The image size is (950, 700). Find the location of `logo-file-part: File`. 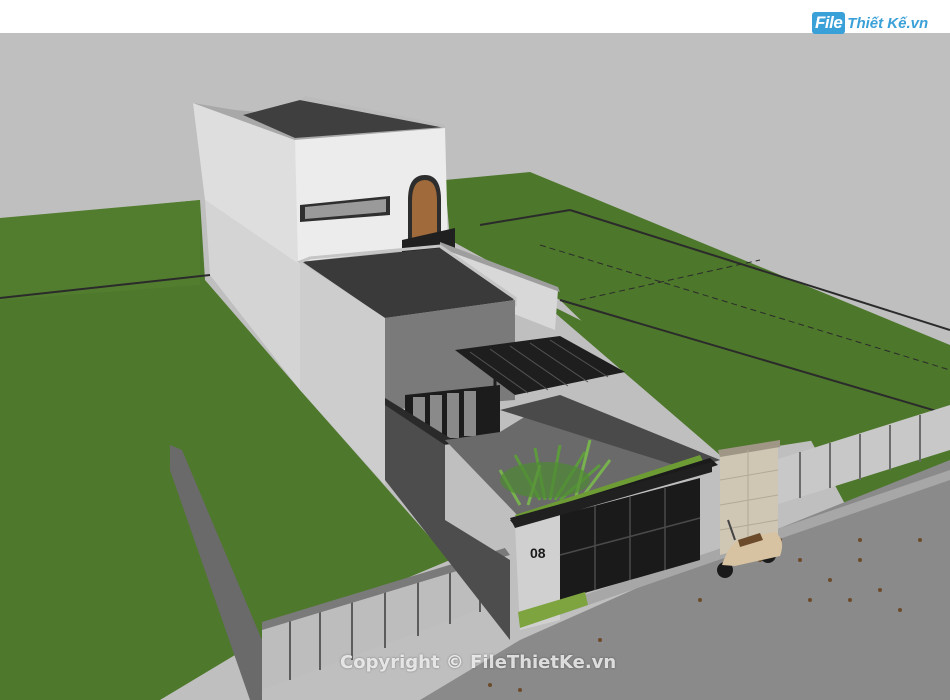

logo-file-part: File is located at coordinates (829, 23).